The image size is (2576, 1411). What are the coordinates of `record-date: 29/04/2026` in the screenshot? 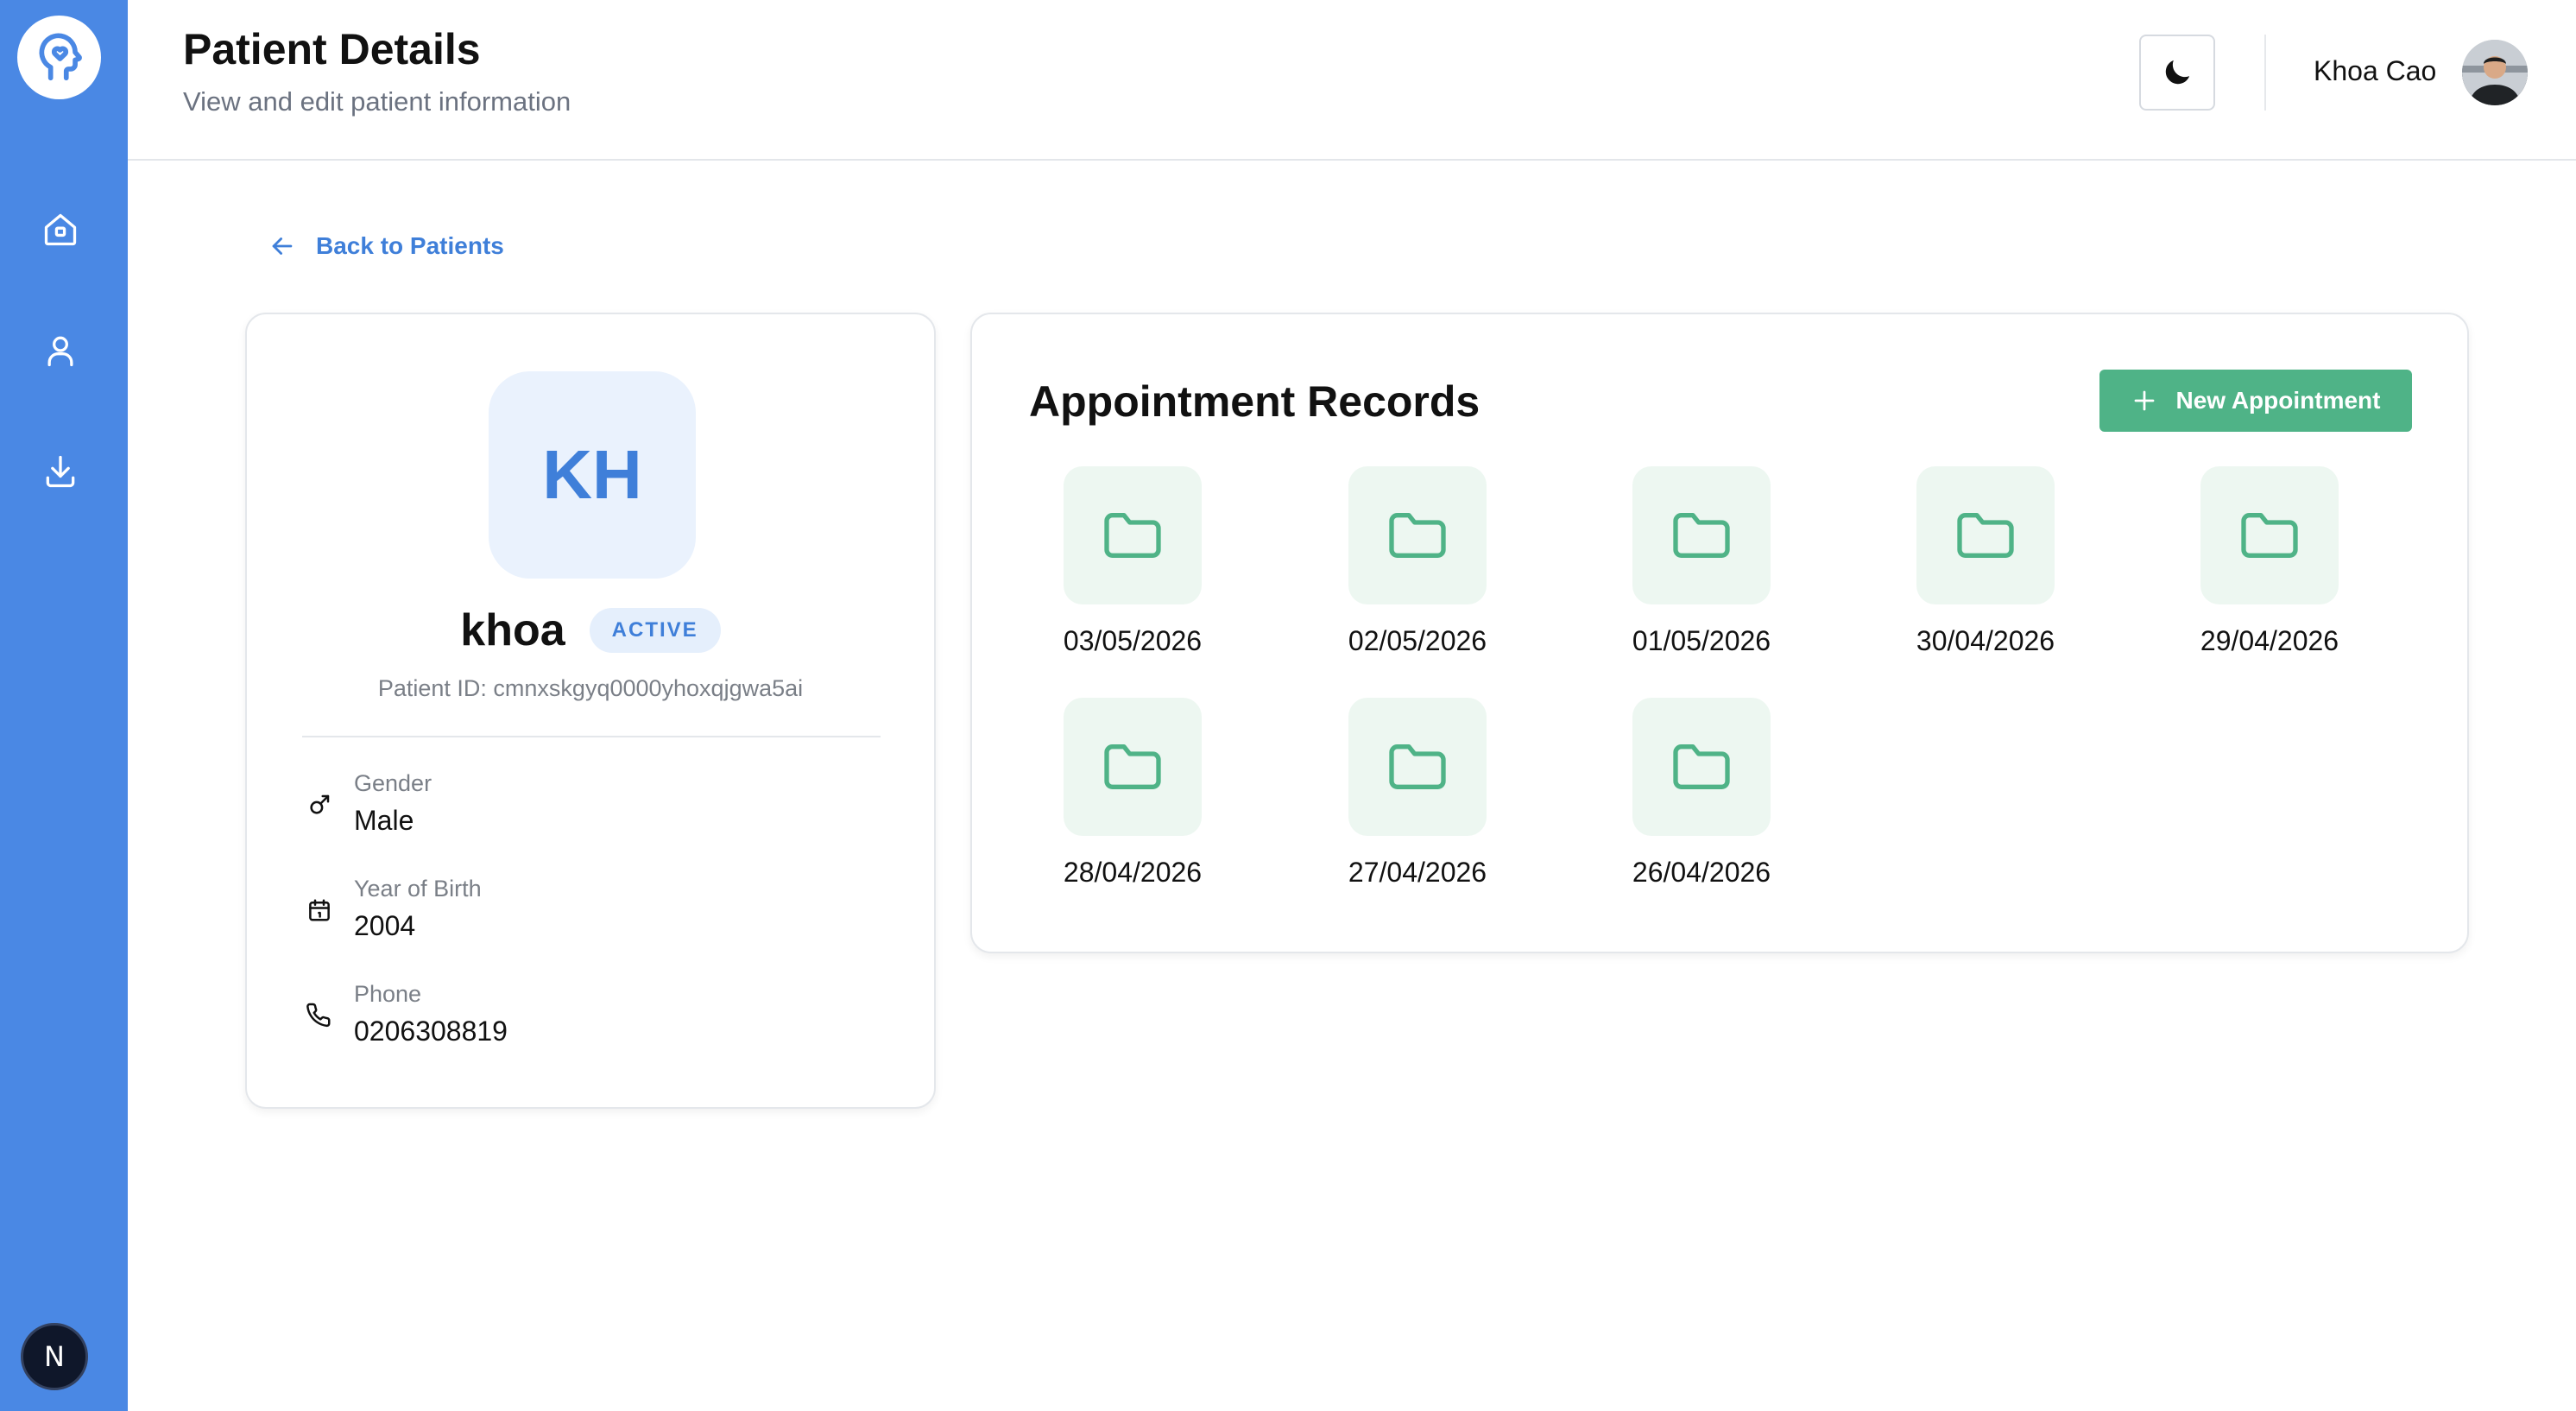 It's located at (2269, 640).